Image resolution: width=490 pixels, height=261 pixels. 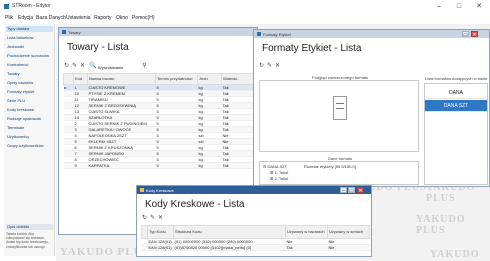 What do you see at coordinates (330, 166) in the screenshot?
I see `tree-node-size: Rozmiar etykiety [55.5/150.0]` at bounding box center [330, 166].